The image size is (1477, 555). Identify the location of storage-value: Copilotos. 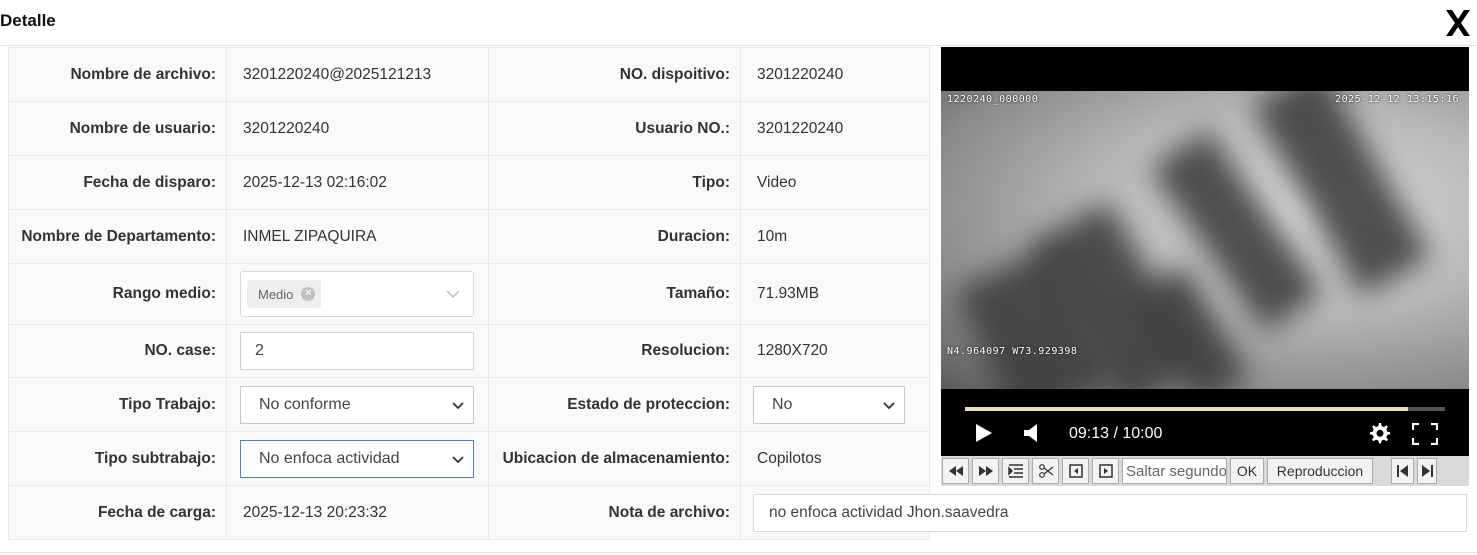
(835, 458).